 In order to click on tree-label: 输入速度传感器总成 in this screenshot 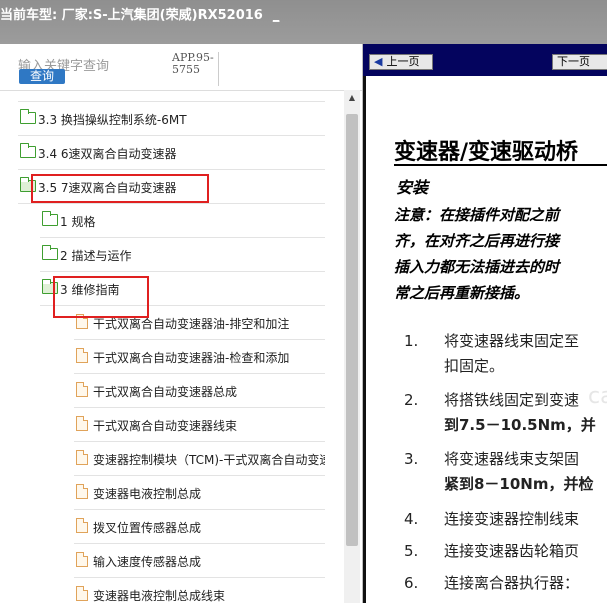, I will do `click(147, 562)`.